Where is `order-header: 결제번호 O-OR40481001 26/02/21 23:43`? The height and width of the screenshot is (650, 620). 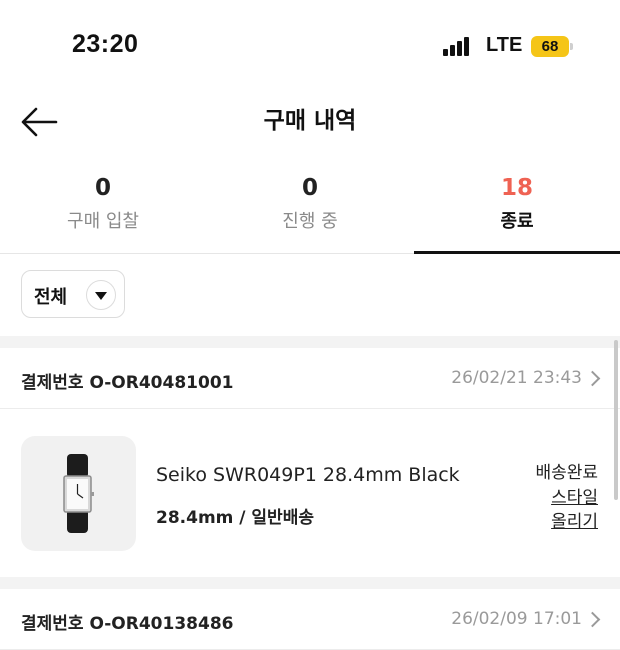 order-header: 결제번호 O-OR40481001 26/02/21 23:43 is located at coordinates (310, 378).